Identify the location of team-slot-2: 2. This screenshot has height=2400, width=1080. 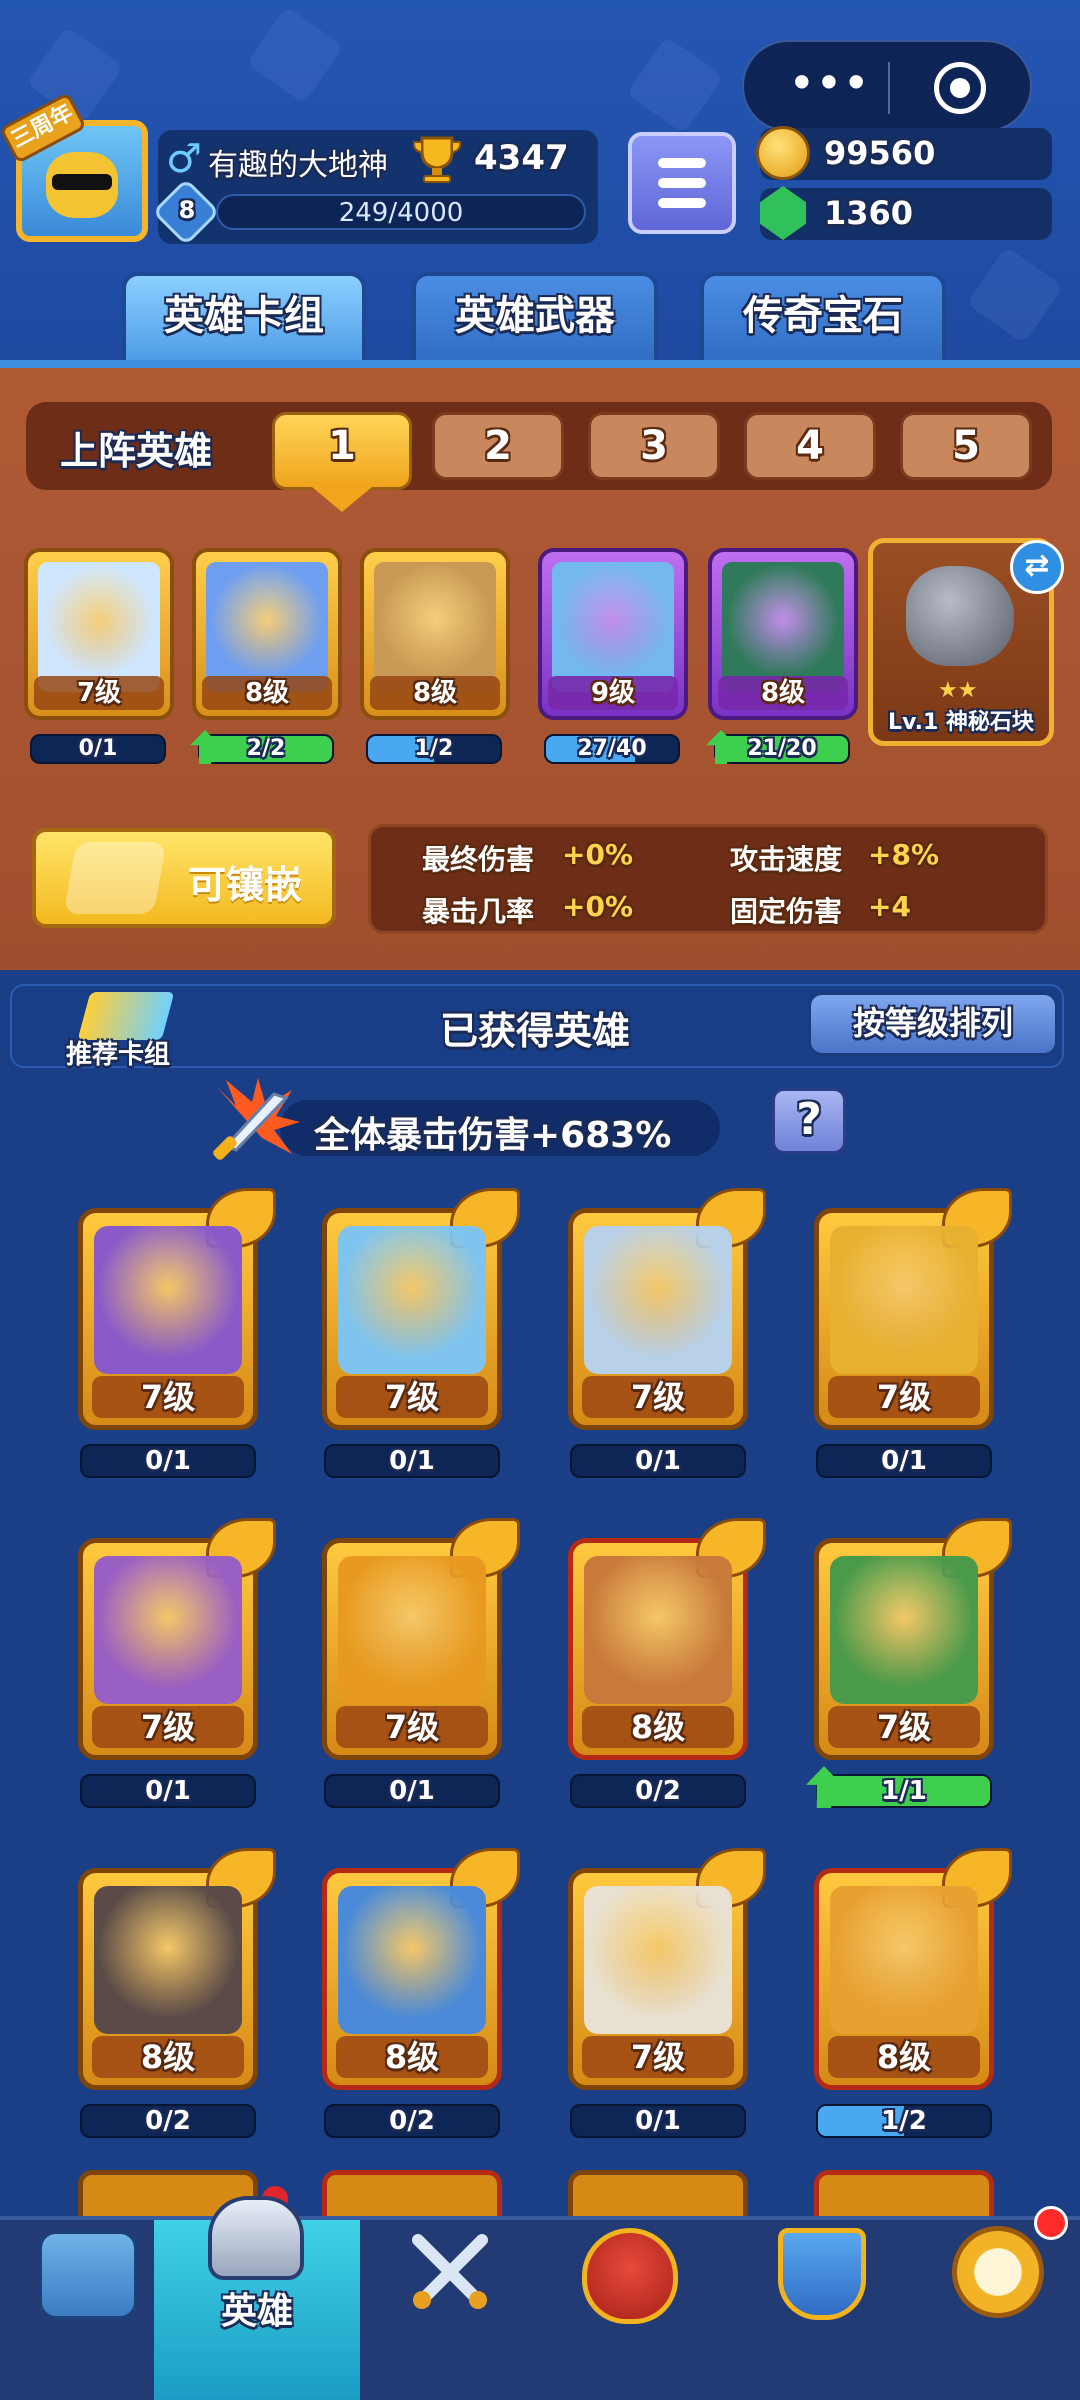
(498, 446).